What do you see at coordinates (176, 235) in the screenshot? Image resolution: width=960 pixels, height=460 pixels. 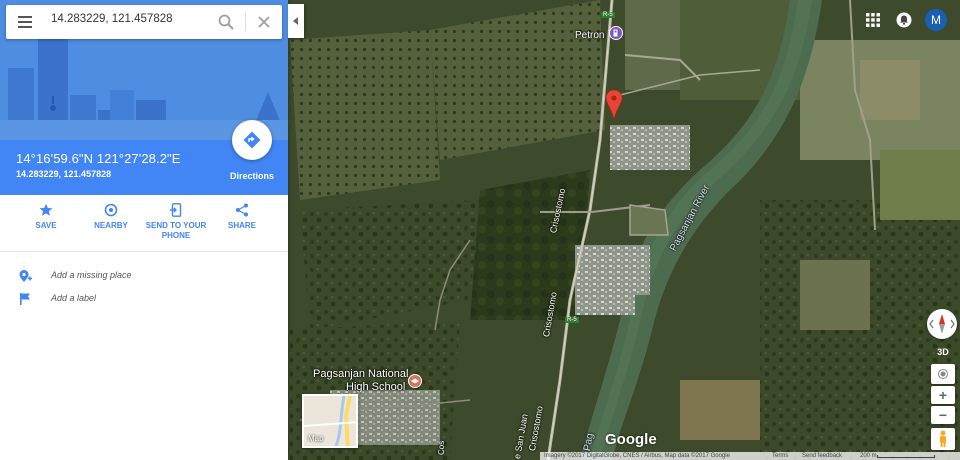 I see `send-to-phone-label-line2: PHONE` at bounding box center [176, 235].